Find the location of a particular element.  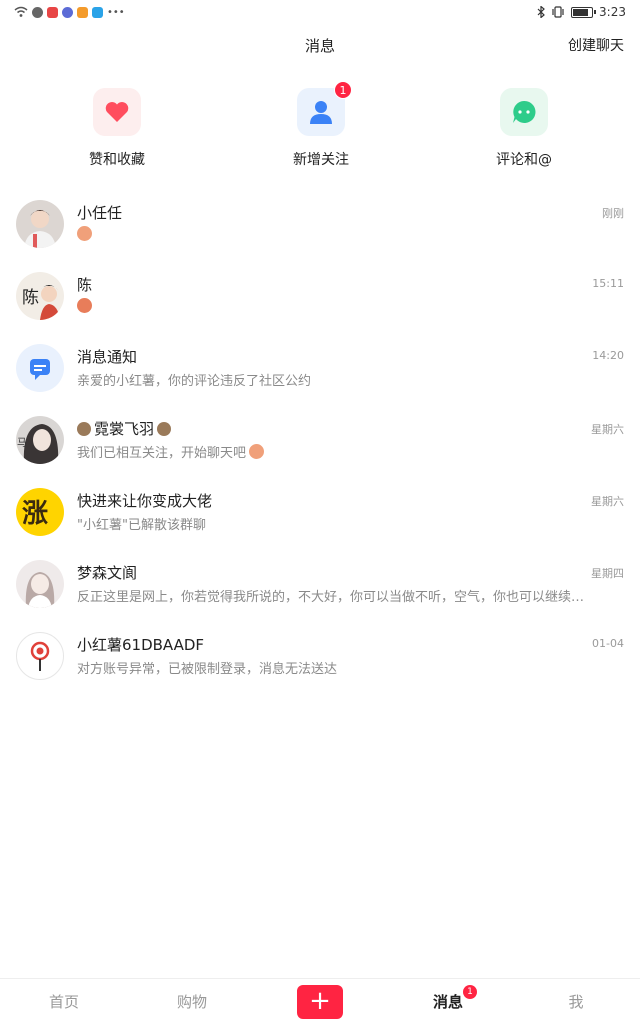

status-bar: ••• 3:23 is located at coordinates (320, 12).